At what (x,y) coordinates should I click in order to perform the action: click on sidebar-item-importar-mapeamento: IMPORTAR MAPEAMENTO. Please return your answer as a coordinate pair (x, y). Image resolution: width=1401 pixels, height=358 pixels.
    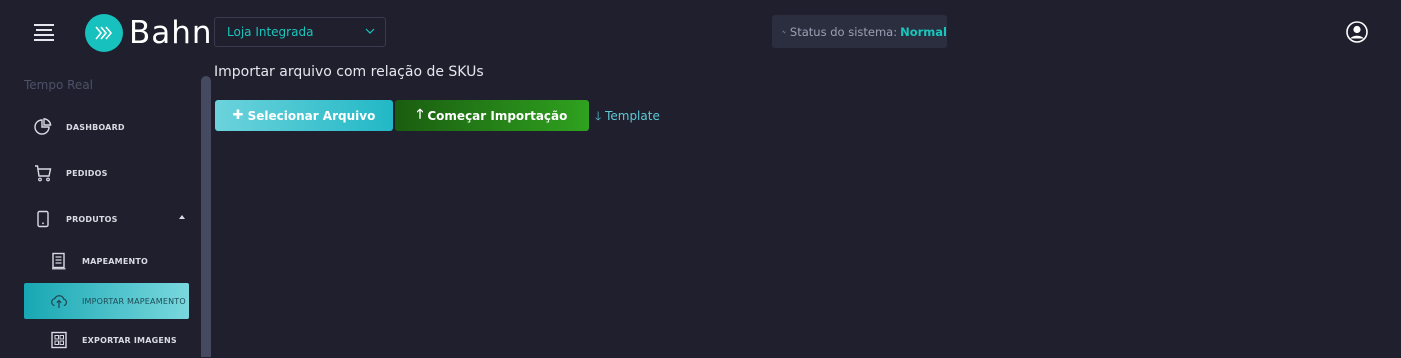
    Looking at the image, I should click on (106, 301).